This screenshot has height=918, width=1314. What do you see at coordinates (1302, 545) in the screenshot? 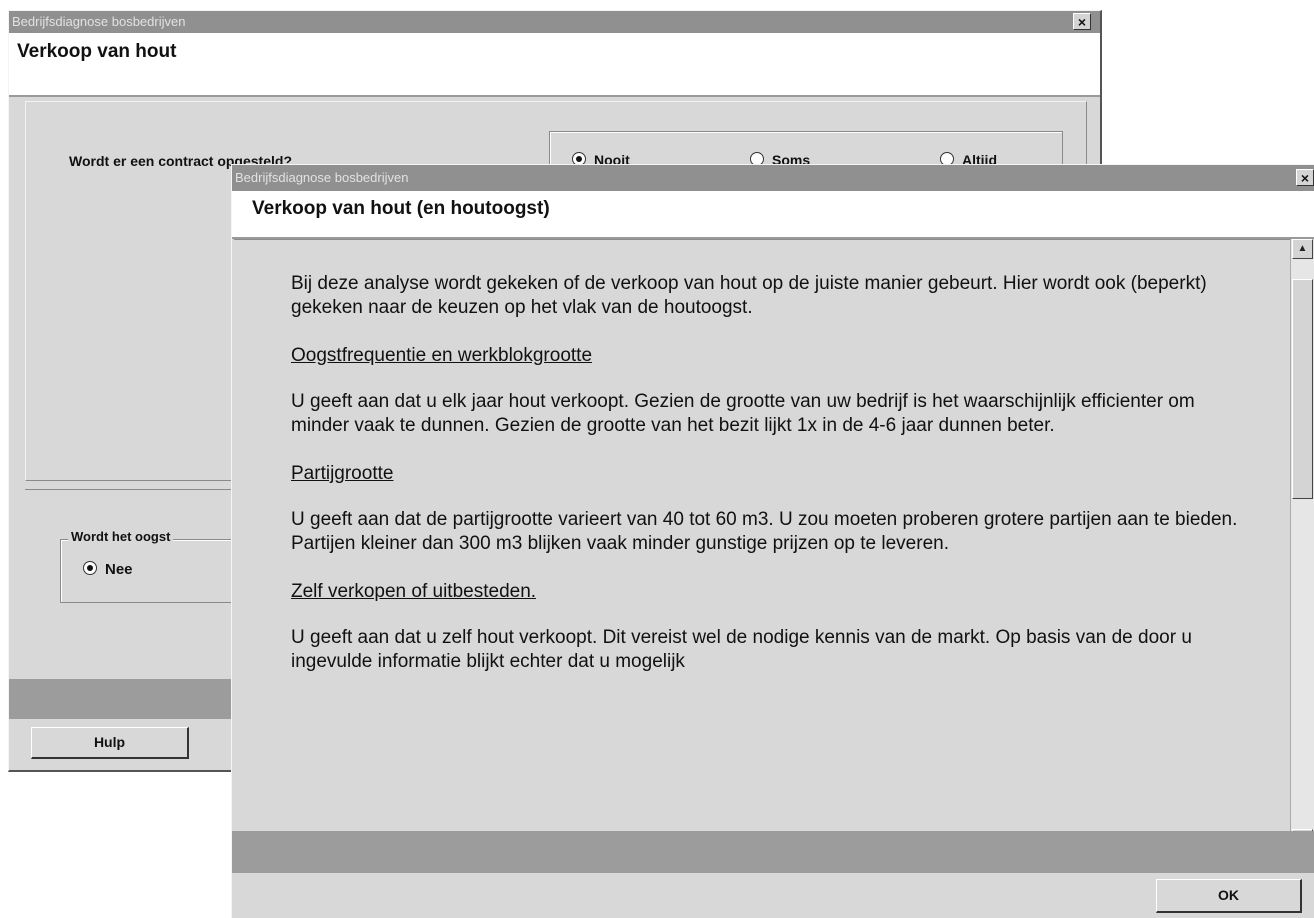
I see `vertical-scrollbar: ▲ ▼` at bounding box center [1302, 545].